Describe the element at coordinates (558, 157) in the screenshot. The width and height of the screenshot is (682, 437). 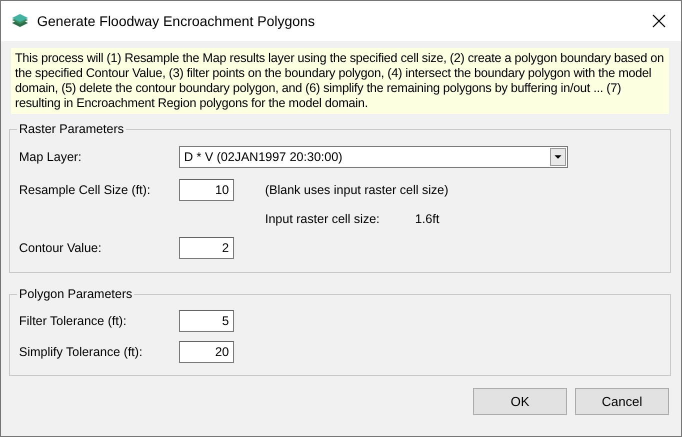
I see `caret-icon` at that location.